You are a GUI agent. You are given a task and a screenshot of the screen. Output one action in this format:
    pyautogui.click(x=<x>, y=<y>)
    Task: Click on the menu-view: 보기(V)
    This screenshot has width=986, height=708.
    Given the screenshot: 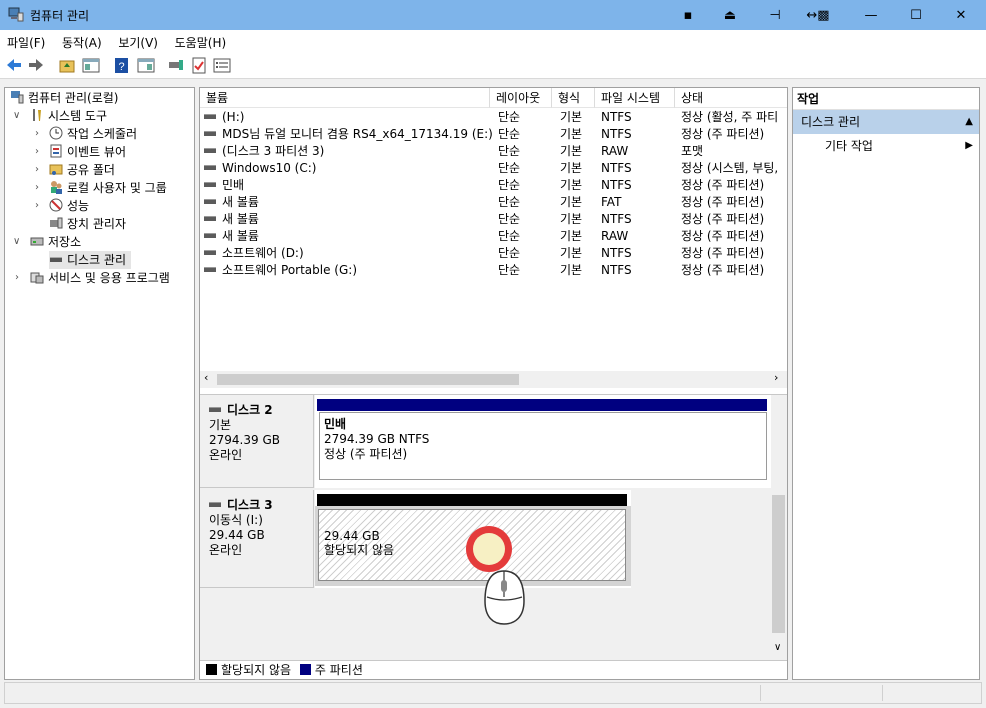 What is the action you would take?
    pyautogui.click(x=137, y=40)
    